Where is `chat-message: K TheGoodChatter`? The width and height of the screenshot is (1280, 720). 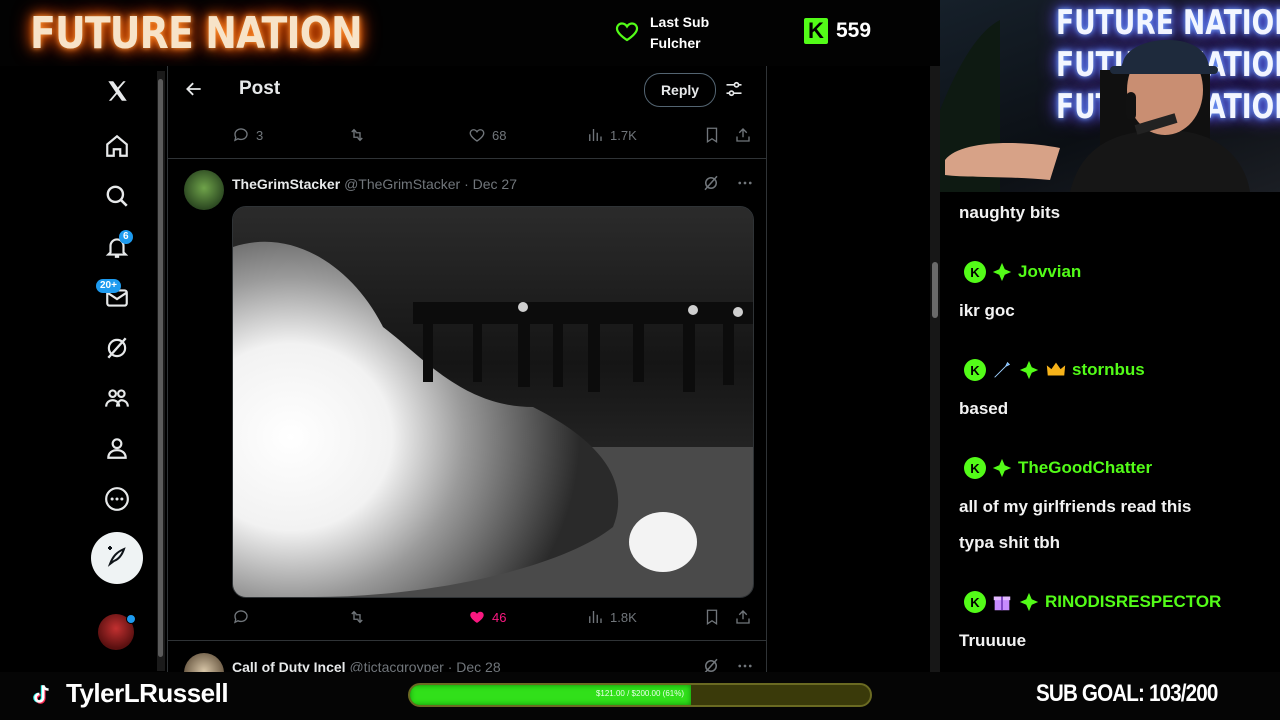
chat-message: K TheGoodChatter is located at coordinates (1058, 468).